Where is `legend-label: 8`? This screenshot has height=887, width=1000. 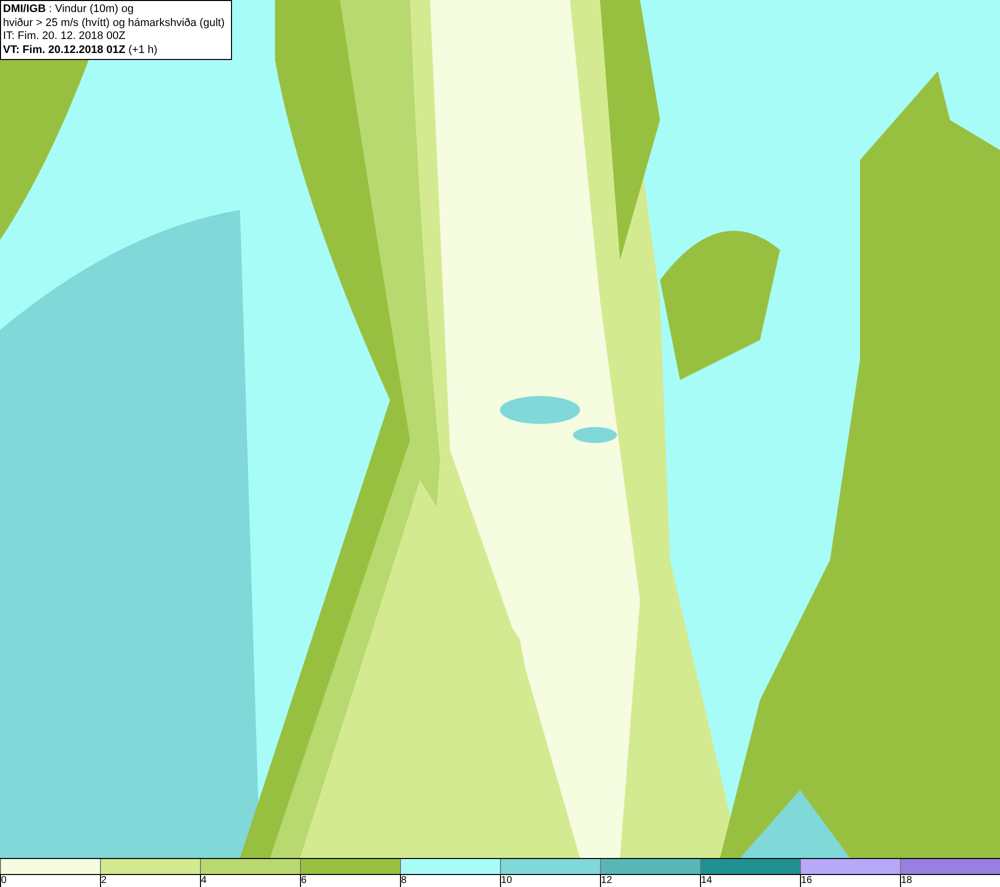
legend-label: 8 is located at coordinates (404, 881).